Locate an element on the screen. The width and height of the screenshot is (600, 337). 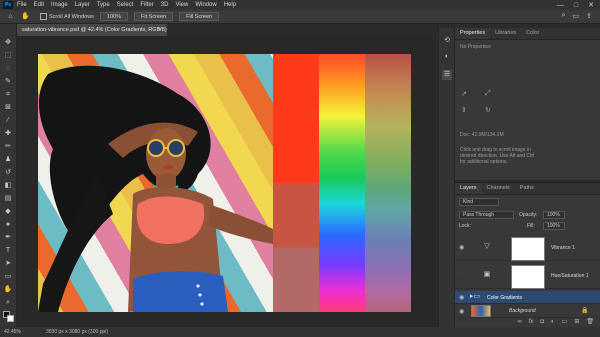
status-zoom: 42.45% is located at coordinates (12, 332).